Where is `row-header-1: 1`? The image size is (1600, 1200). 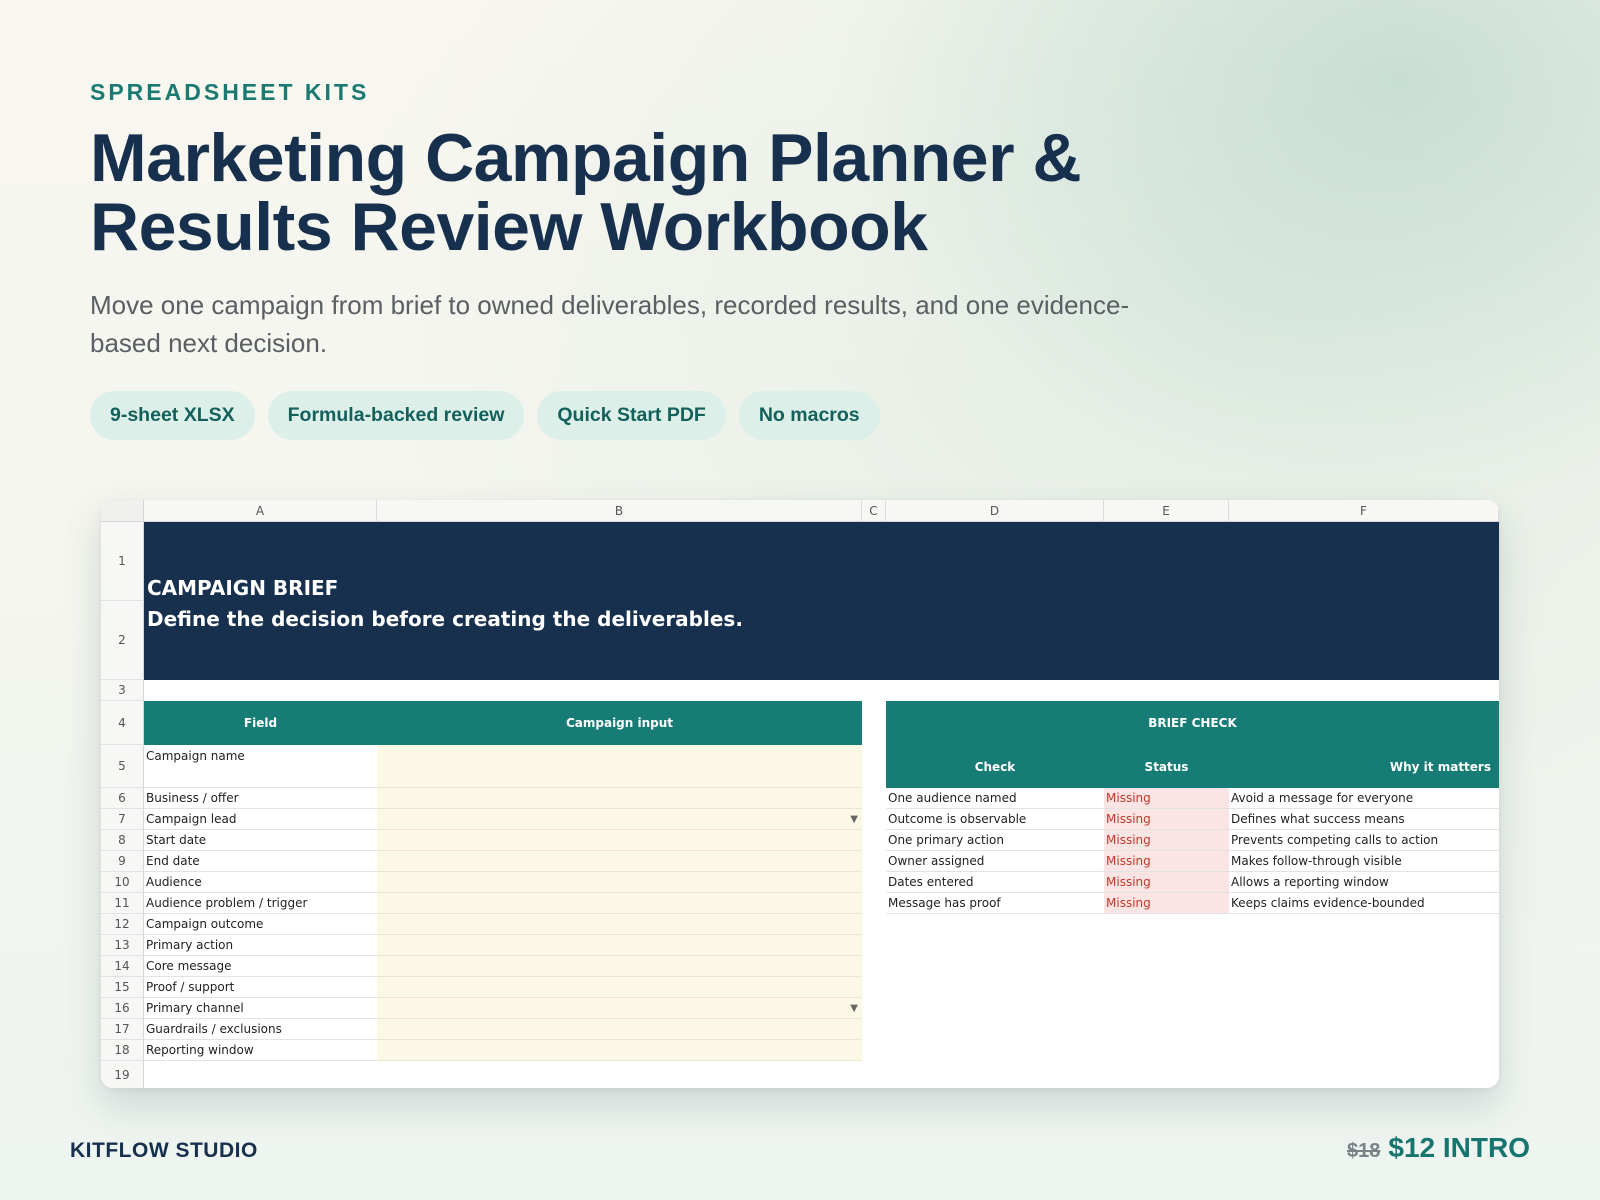
row-header-1: 1 is located at coordinates (122, 561).